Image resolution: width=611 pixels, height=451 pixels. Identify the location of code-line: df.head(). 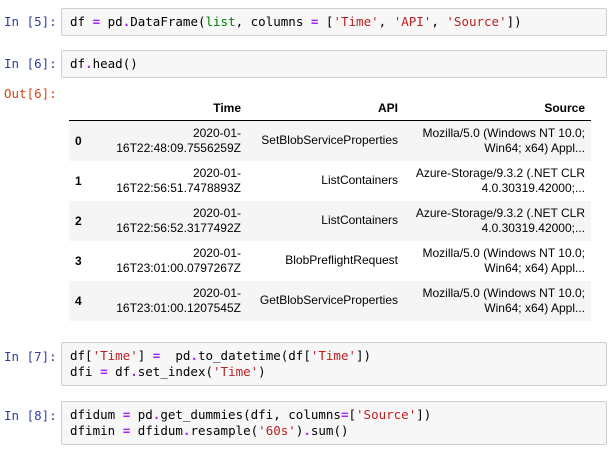
(334, 64).